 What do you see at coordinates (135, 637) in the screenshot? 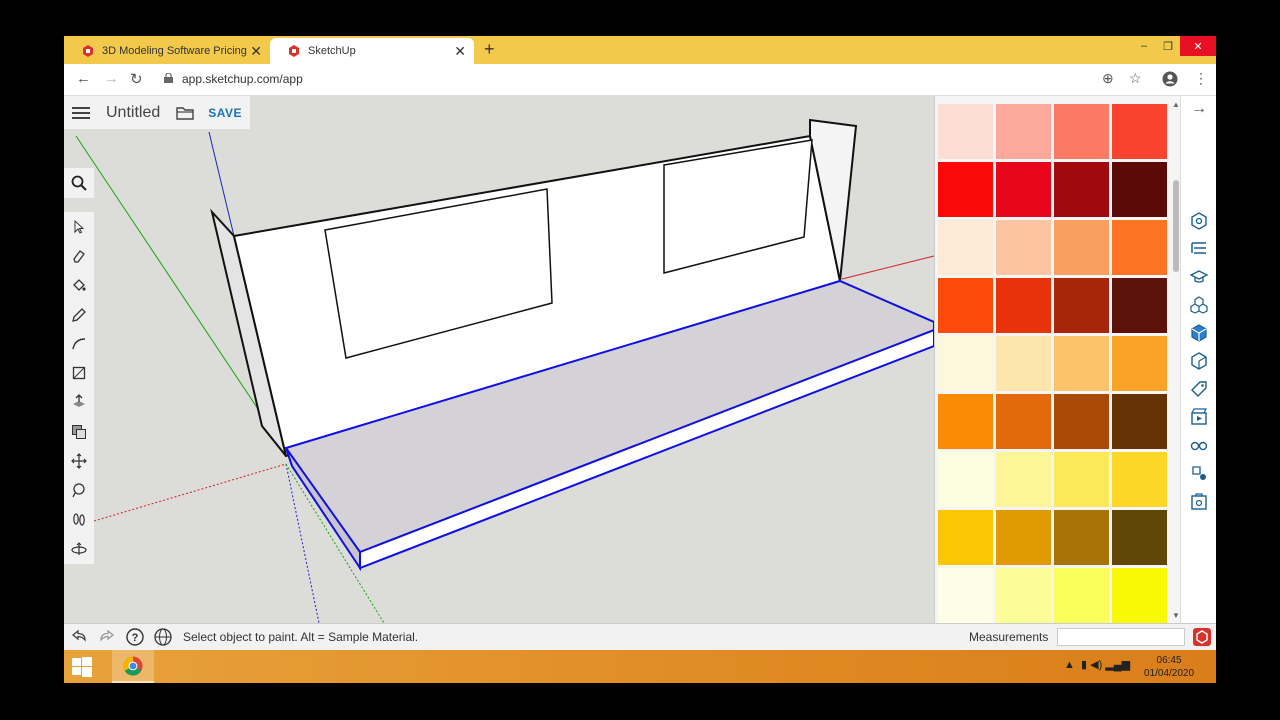
I see `help-icon: ?` at bounding box center [135, 637].